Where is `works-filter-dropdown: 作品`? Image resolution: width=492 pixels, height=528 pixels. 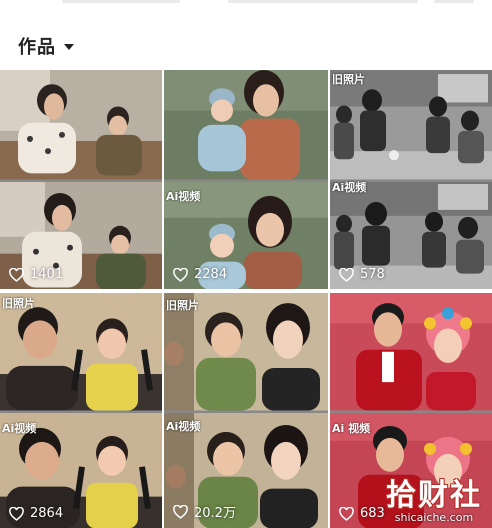 works-filter-dropdown: 作品 is located at coordinates (46, 46).